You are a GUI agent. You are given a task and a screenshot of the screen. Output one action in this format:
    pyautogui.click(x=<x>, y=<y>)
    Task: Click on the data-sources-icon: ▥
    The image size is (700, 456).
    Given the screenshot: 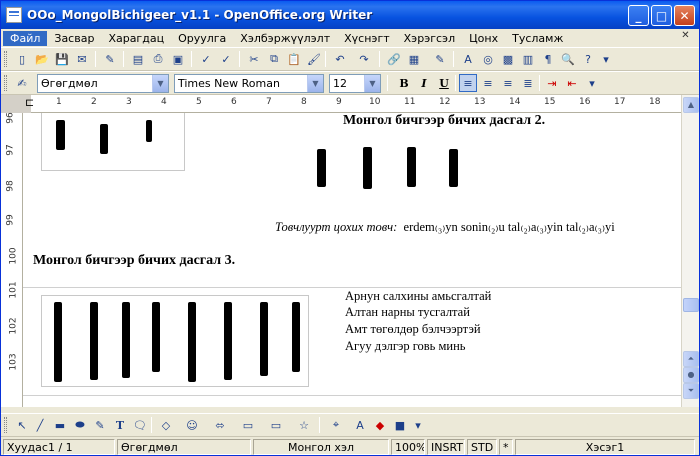 What is the action you would take?
    pyautogui.click(x=528, y=59)
    